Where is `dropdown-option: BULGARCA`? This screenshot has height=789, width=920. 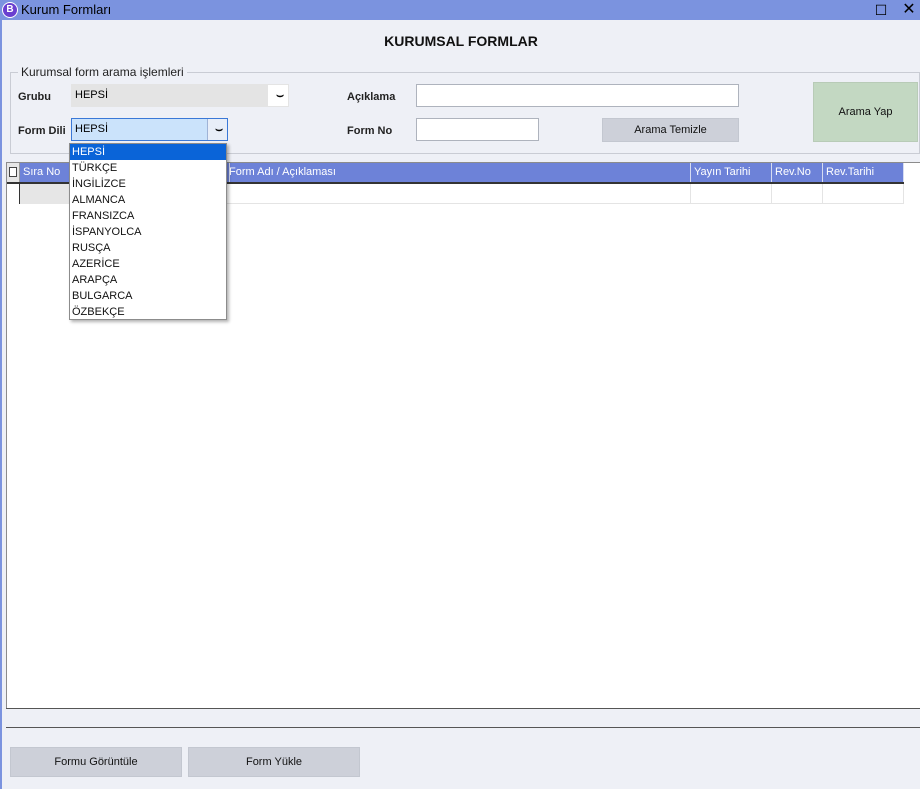
dropdown-option: BULGARCA is located at coordinates (148, 296).